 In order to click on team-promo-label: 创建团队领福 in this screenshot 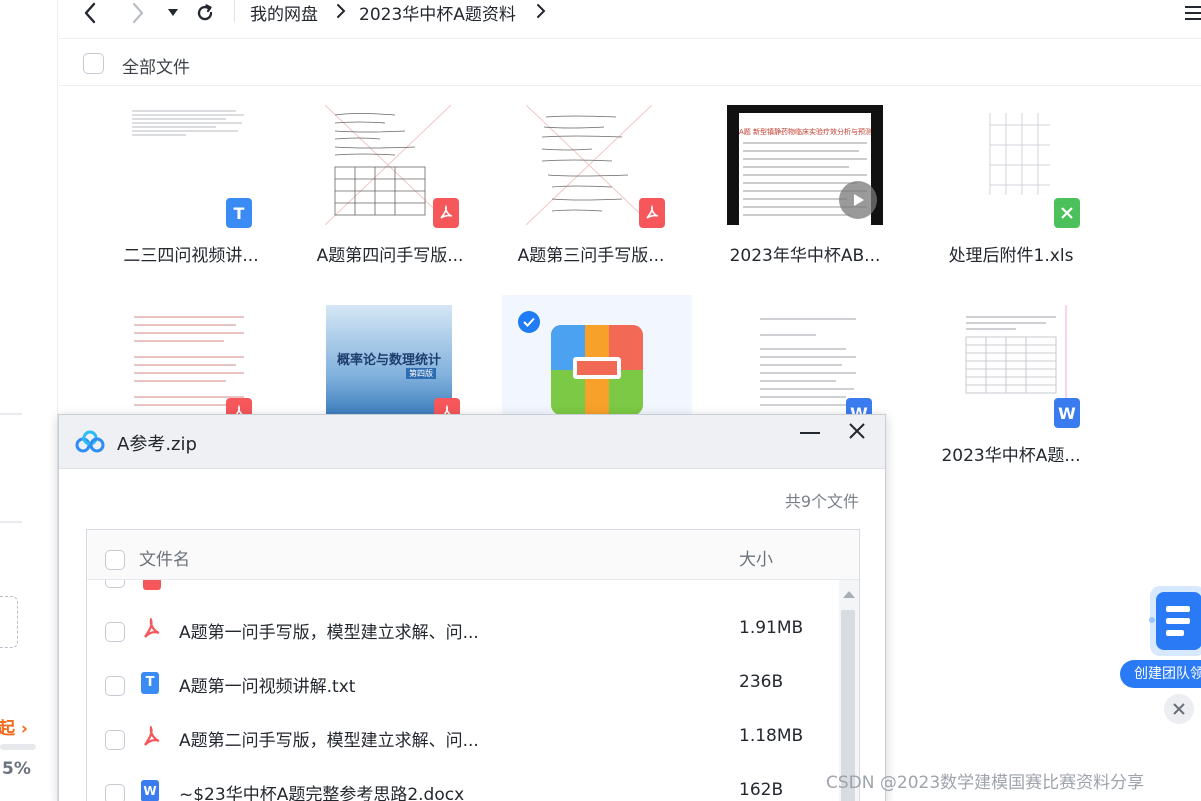, I will do `click(1160, 674)`.